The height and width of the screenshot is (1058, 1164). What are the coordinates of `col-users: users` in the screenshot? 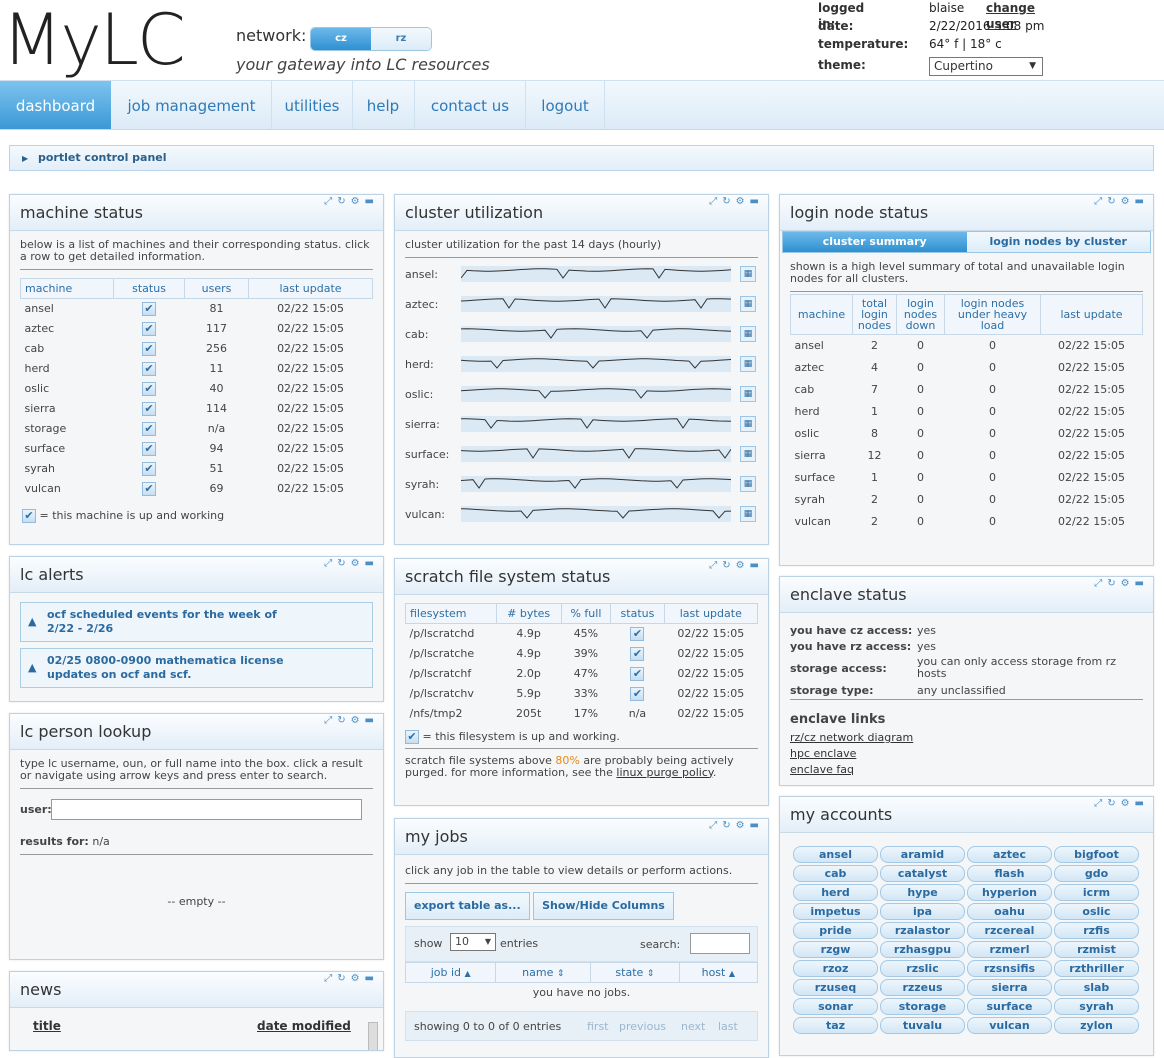 It's located at (216, 288).